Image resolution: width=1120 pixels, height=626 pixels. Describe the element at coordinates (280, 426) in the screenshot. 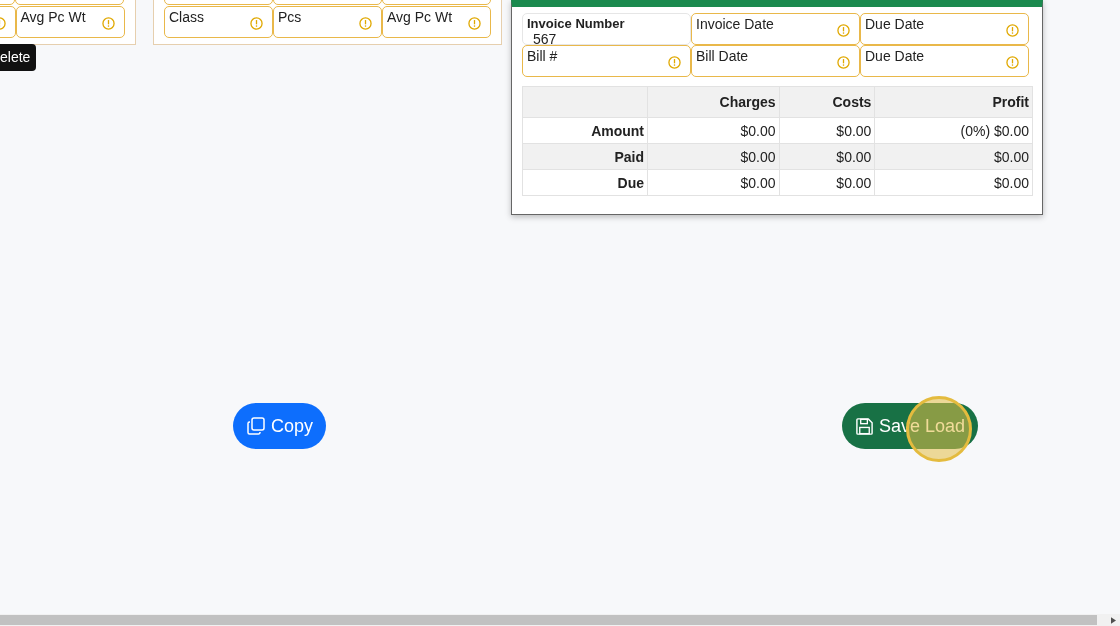

I see `copy-button: Copy` at that location.